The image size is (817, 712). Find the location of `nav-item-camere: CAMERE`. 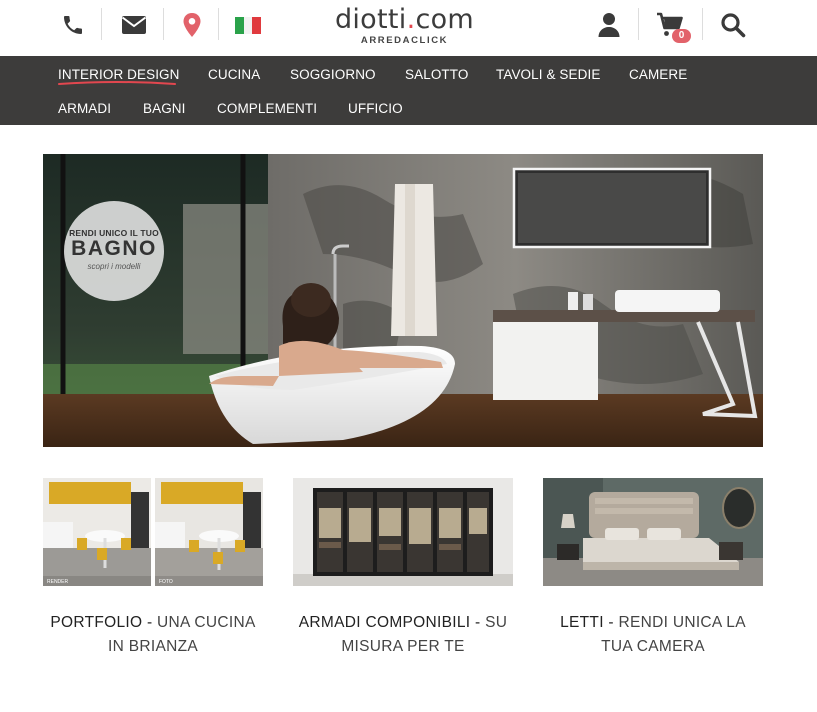

nav-item-camere: CAMERE is located at coordinates (658, 74).